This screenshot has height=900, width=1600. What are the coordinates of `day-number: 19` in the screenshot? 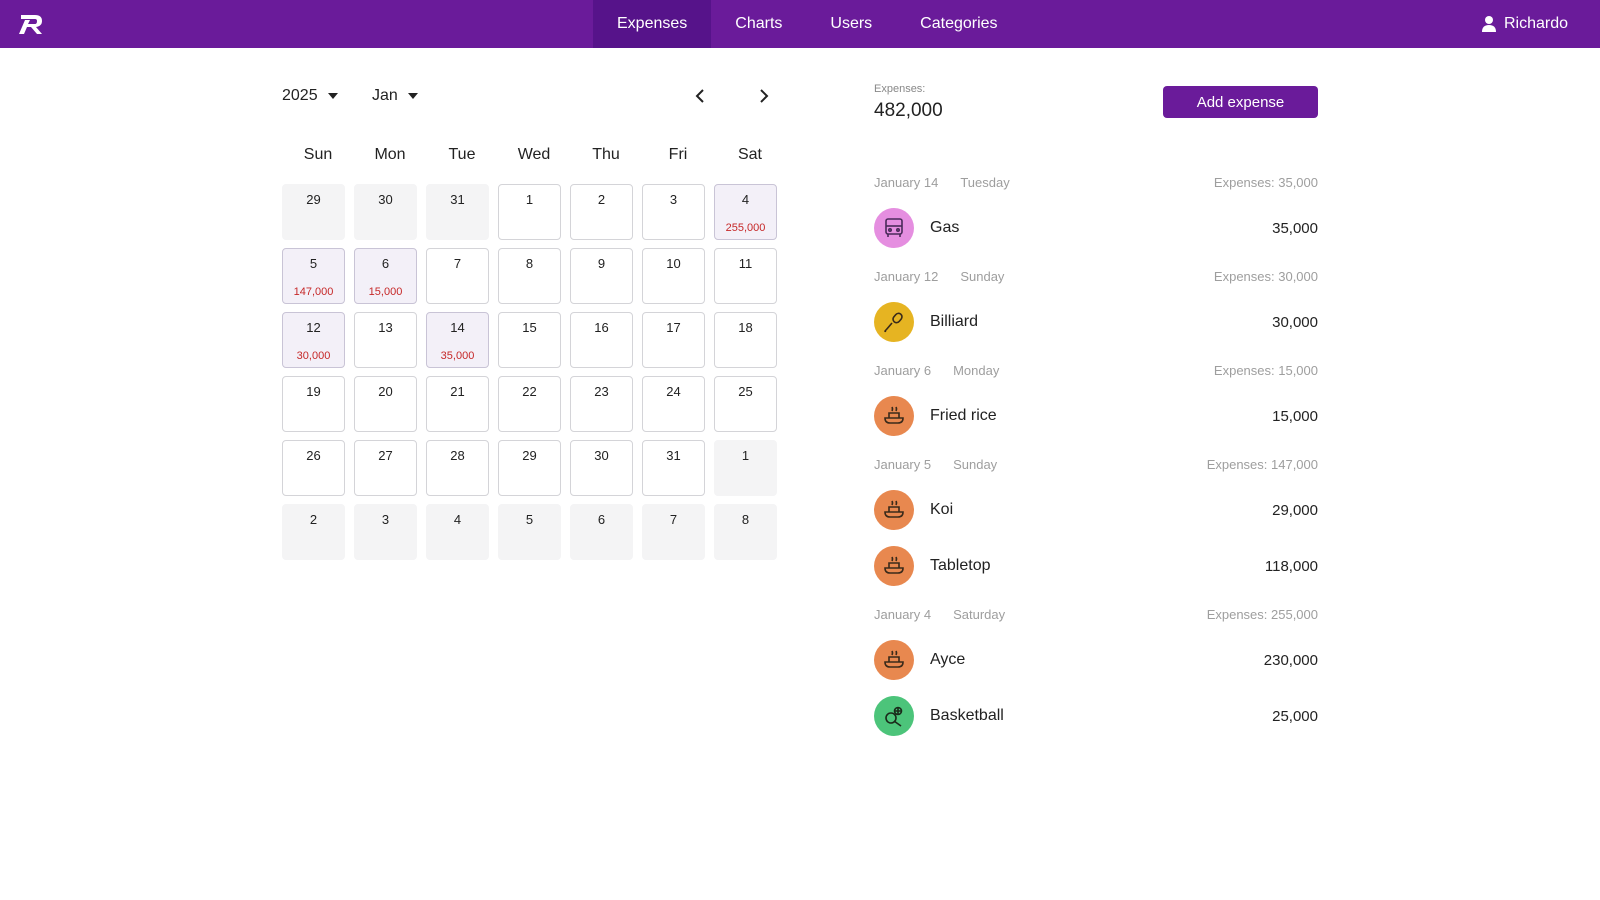 It's located at (313, 391).